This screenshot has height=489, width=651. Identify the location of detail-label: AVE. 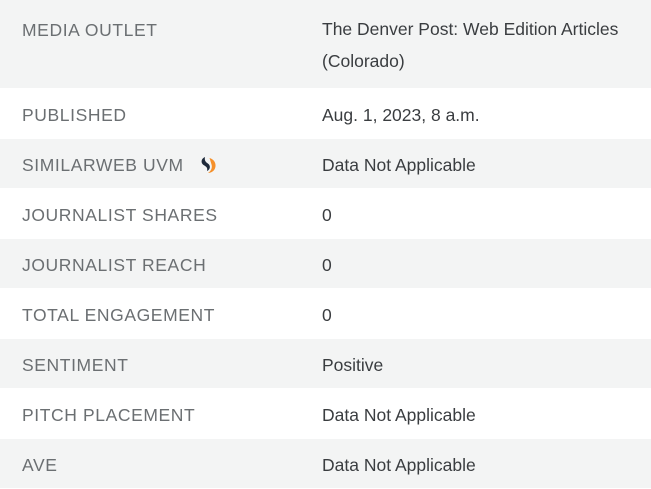
(40, 465).